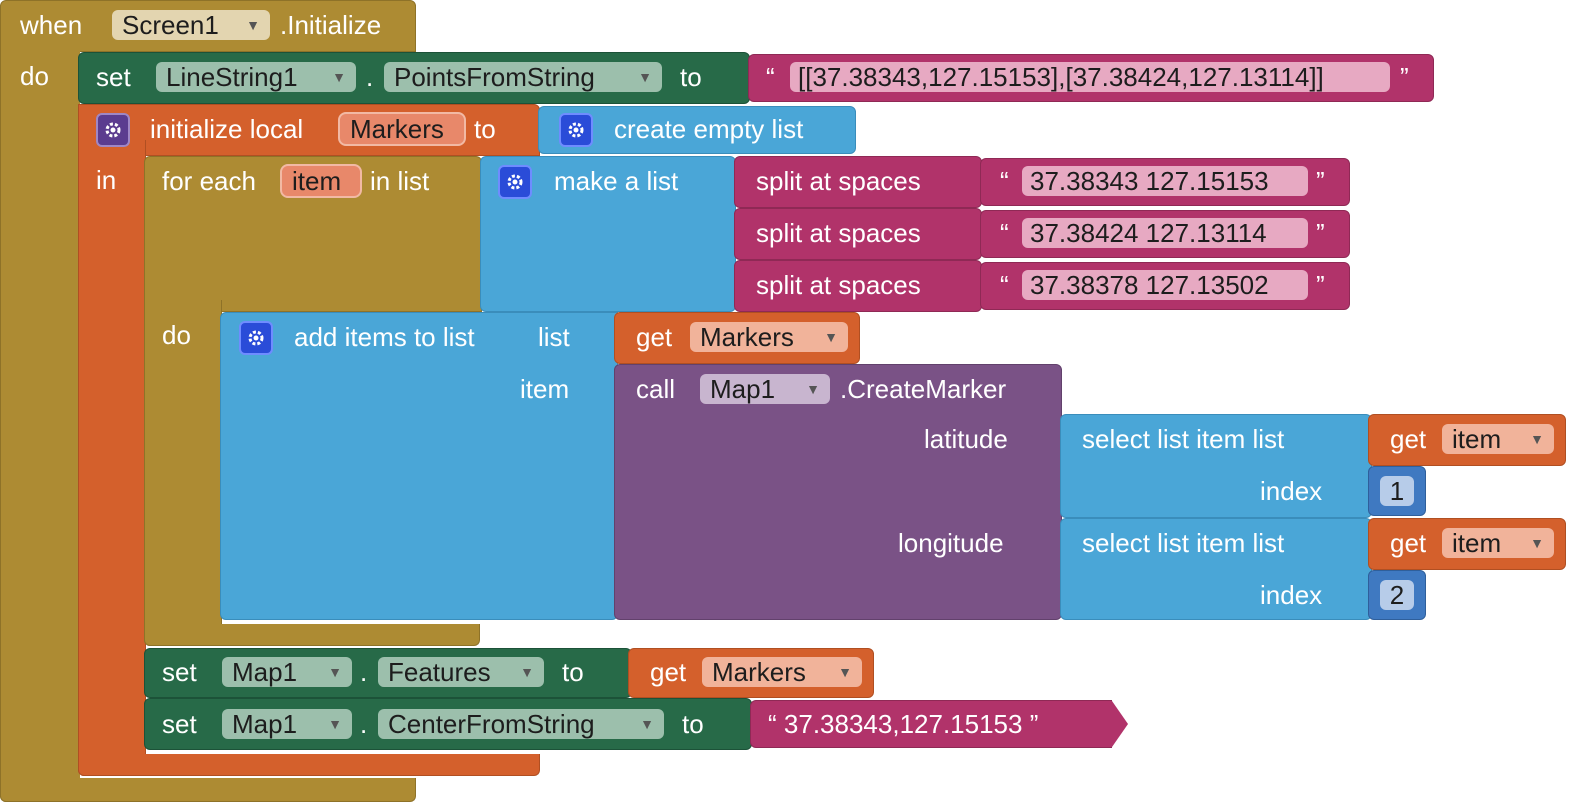  I want to click on init-to-label: to, so click(485, 129).